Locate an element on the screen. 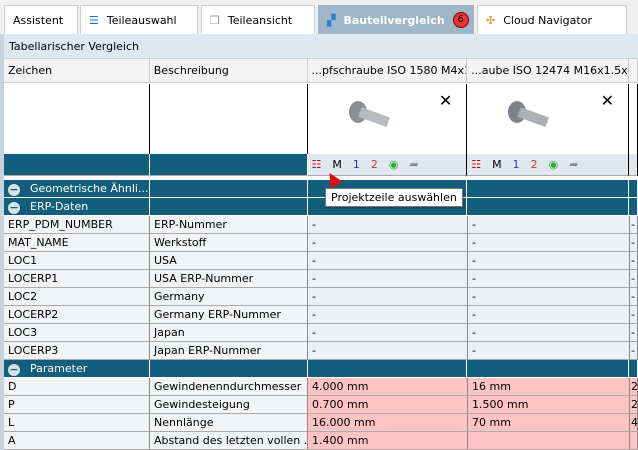 Image resolution: width=638 pixels, height=450 pixels. screw-icon is located at coordinates (529, 114).